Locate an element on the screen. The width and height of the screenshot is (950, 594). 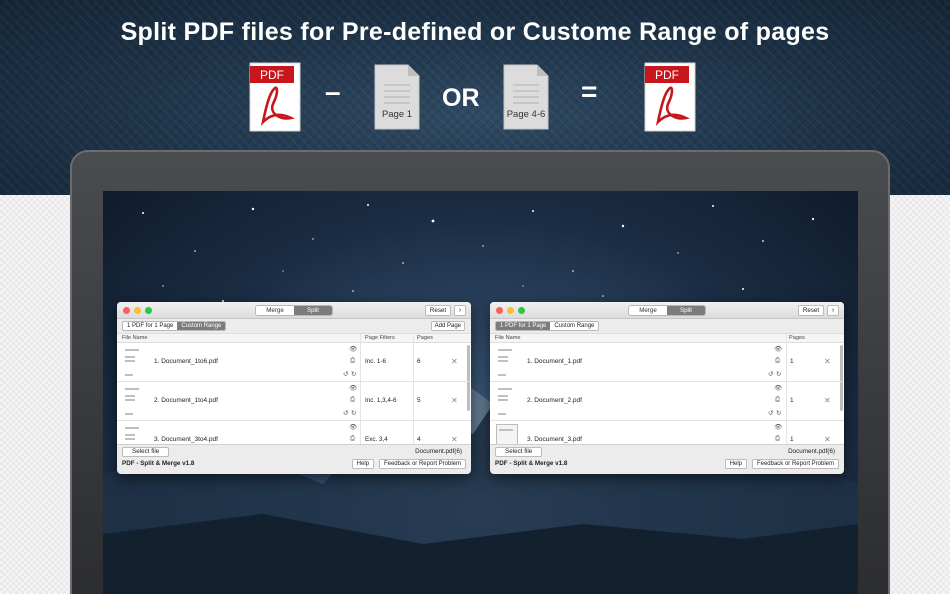
file-name: 3. Document_3to4.pdf is located at coordinates (186, 439).